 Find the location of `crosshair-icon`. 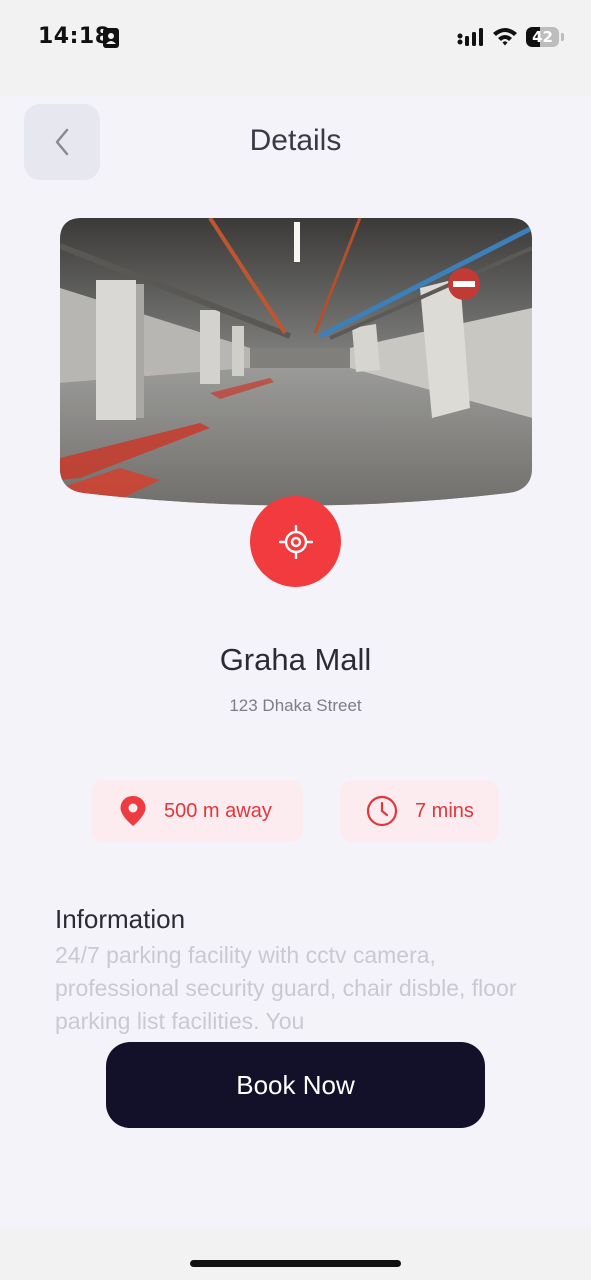

crosshair-icon is located at coordinates (295, 541).